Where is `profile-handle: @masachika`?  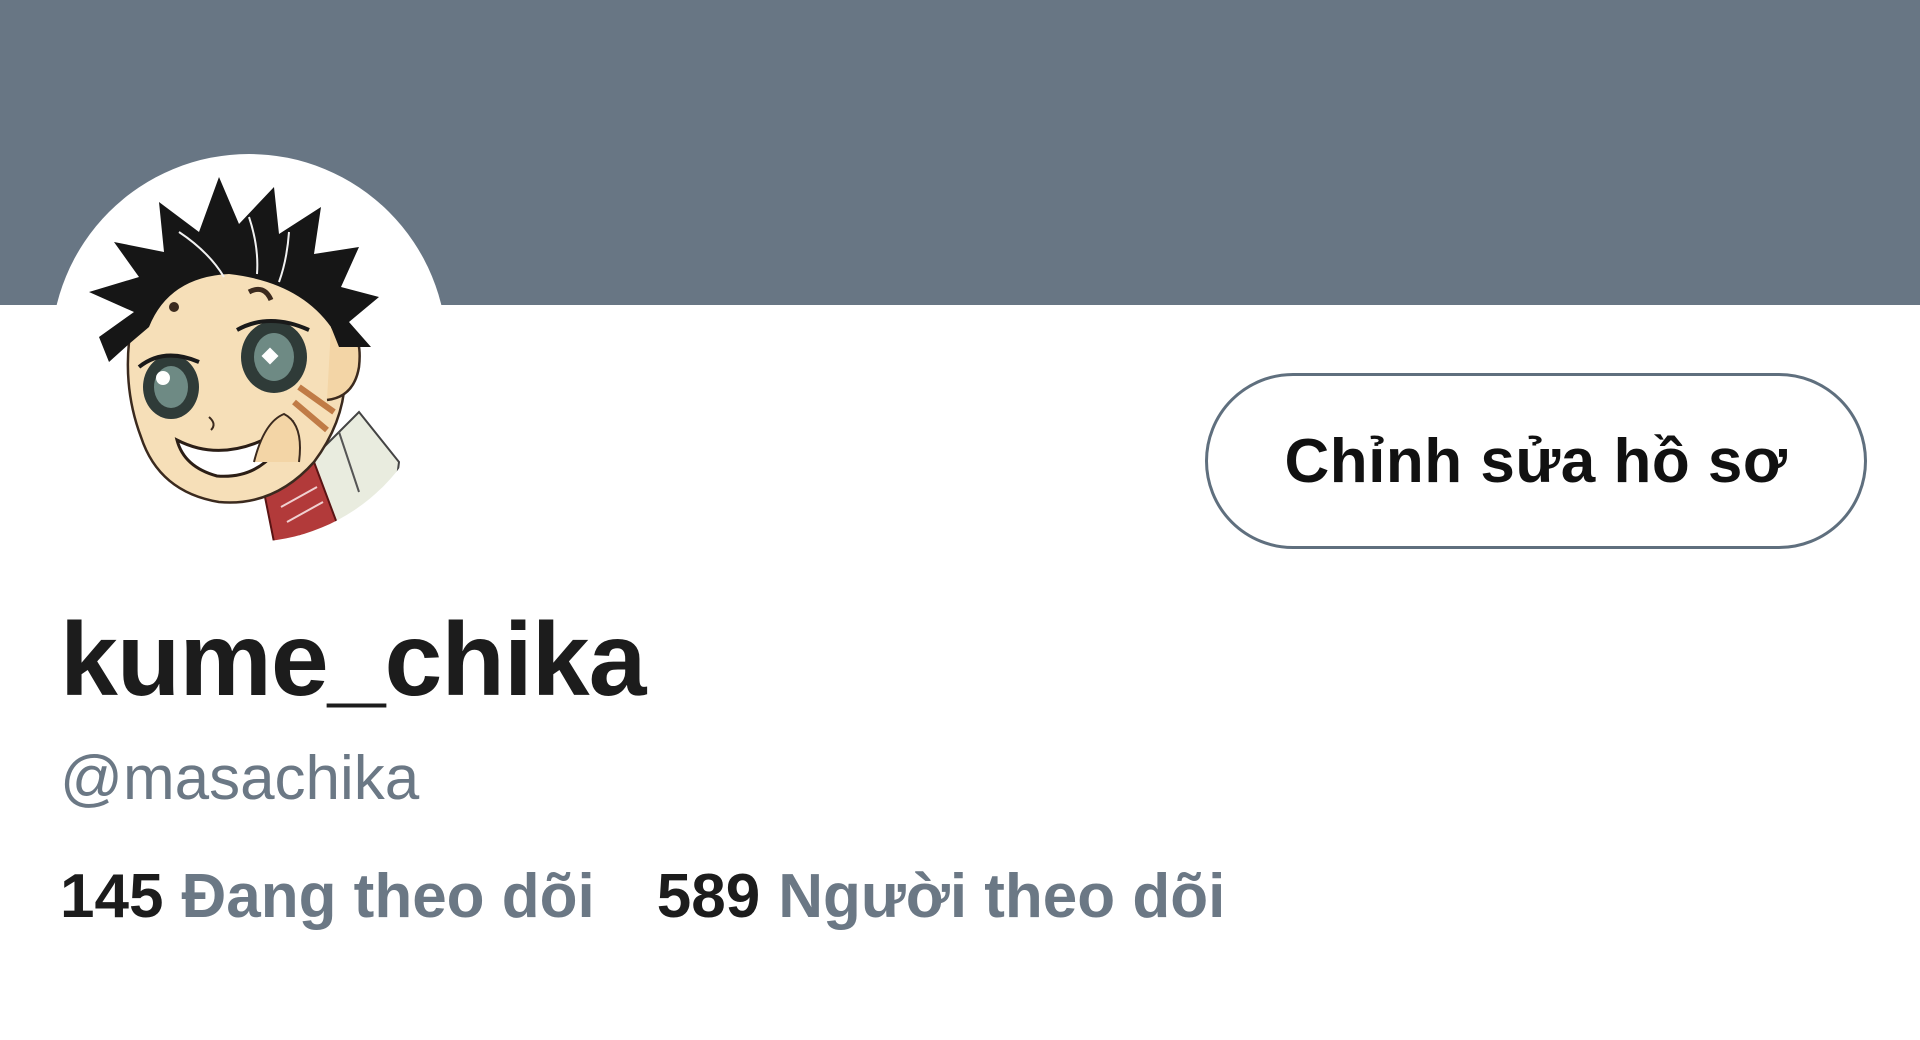
profile-handle: @masachika is located at coordinates (240, 778).